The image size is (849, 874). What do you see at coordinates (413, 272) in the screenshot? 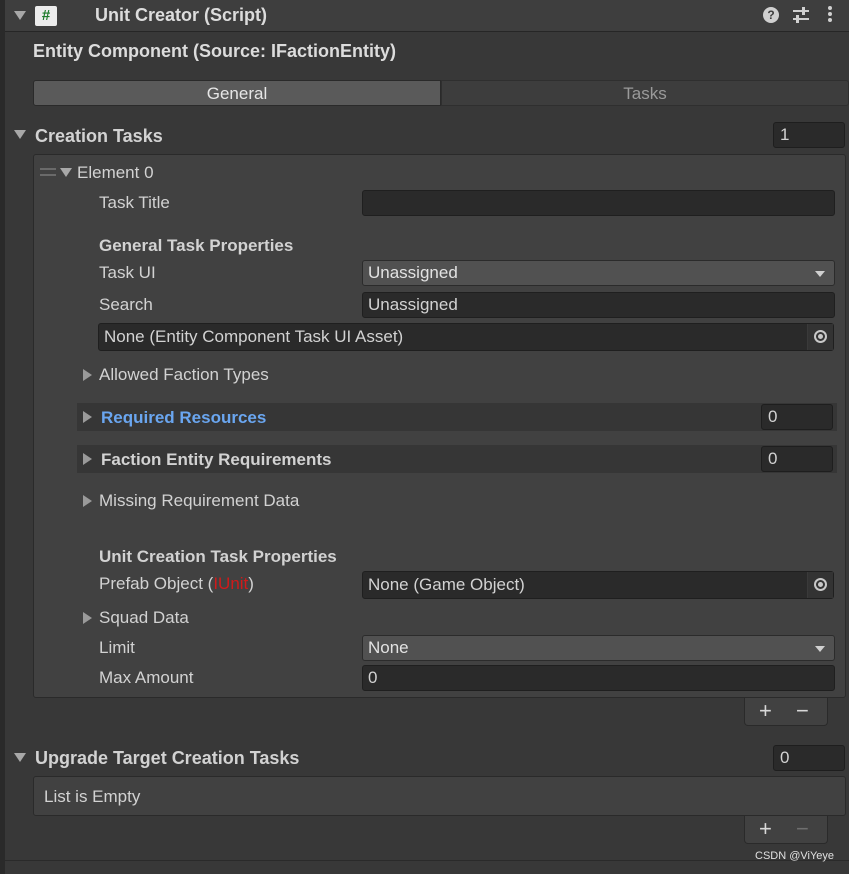
I see `task-ui-value: Unassigned` at bounding box center [413, 272].